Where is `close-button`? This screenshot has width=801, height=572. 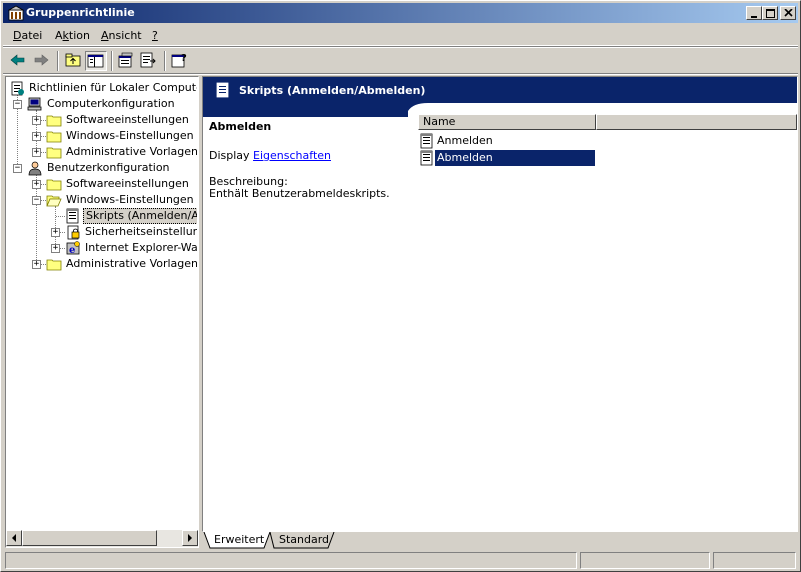 close-button is located at coordinates (788, 13).